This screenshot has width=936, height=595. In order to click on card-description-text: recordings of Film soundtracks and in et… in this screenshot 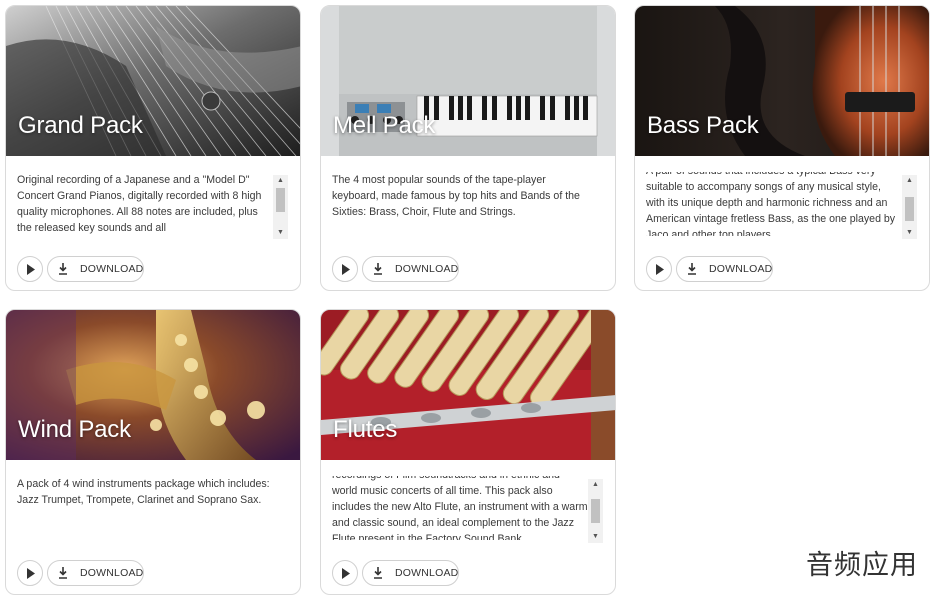, I will do `click(460, 508)`.